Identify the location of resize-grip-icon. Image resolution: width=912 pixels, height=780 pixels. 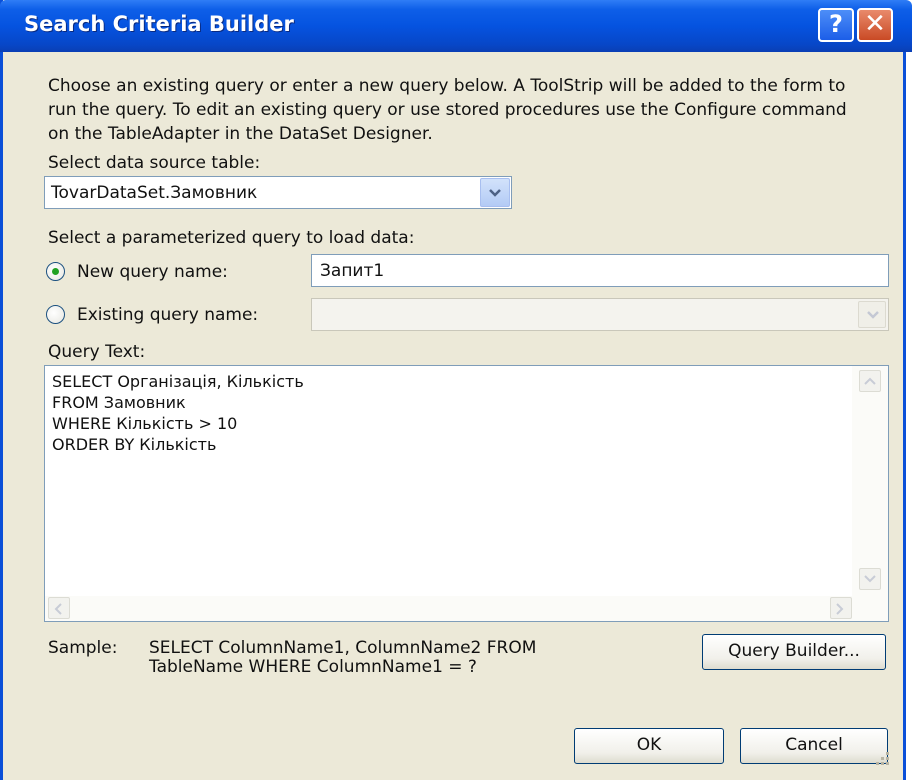
(881, 759).